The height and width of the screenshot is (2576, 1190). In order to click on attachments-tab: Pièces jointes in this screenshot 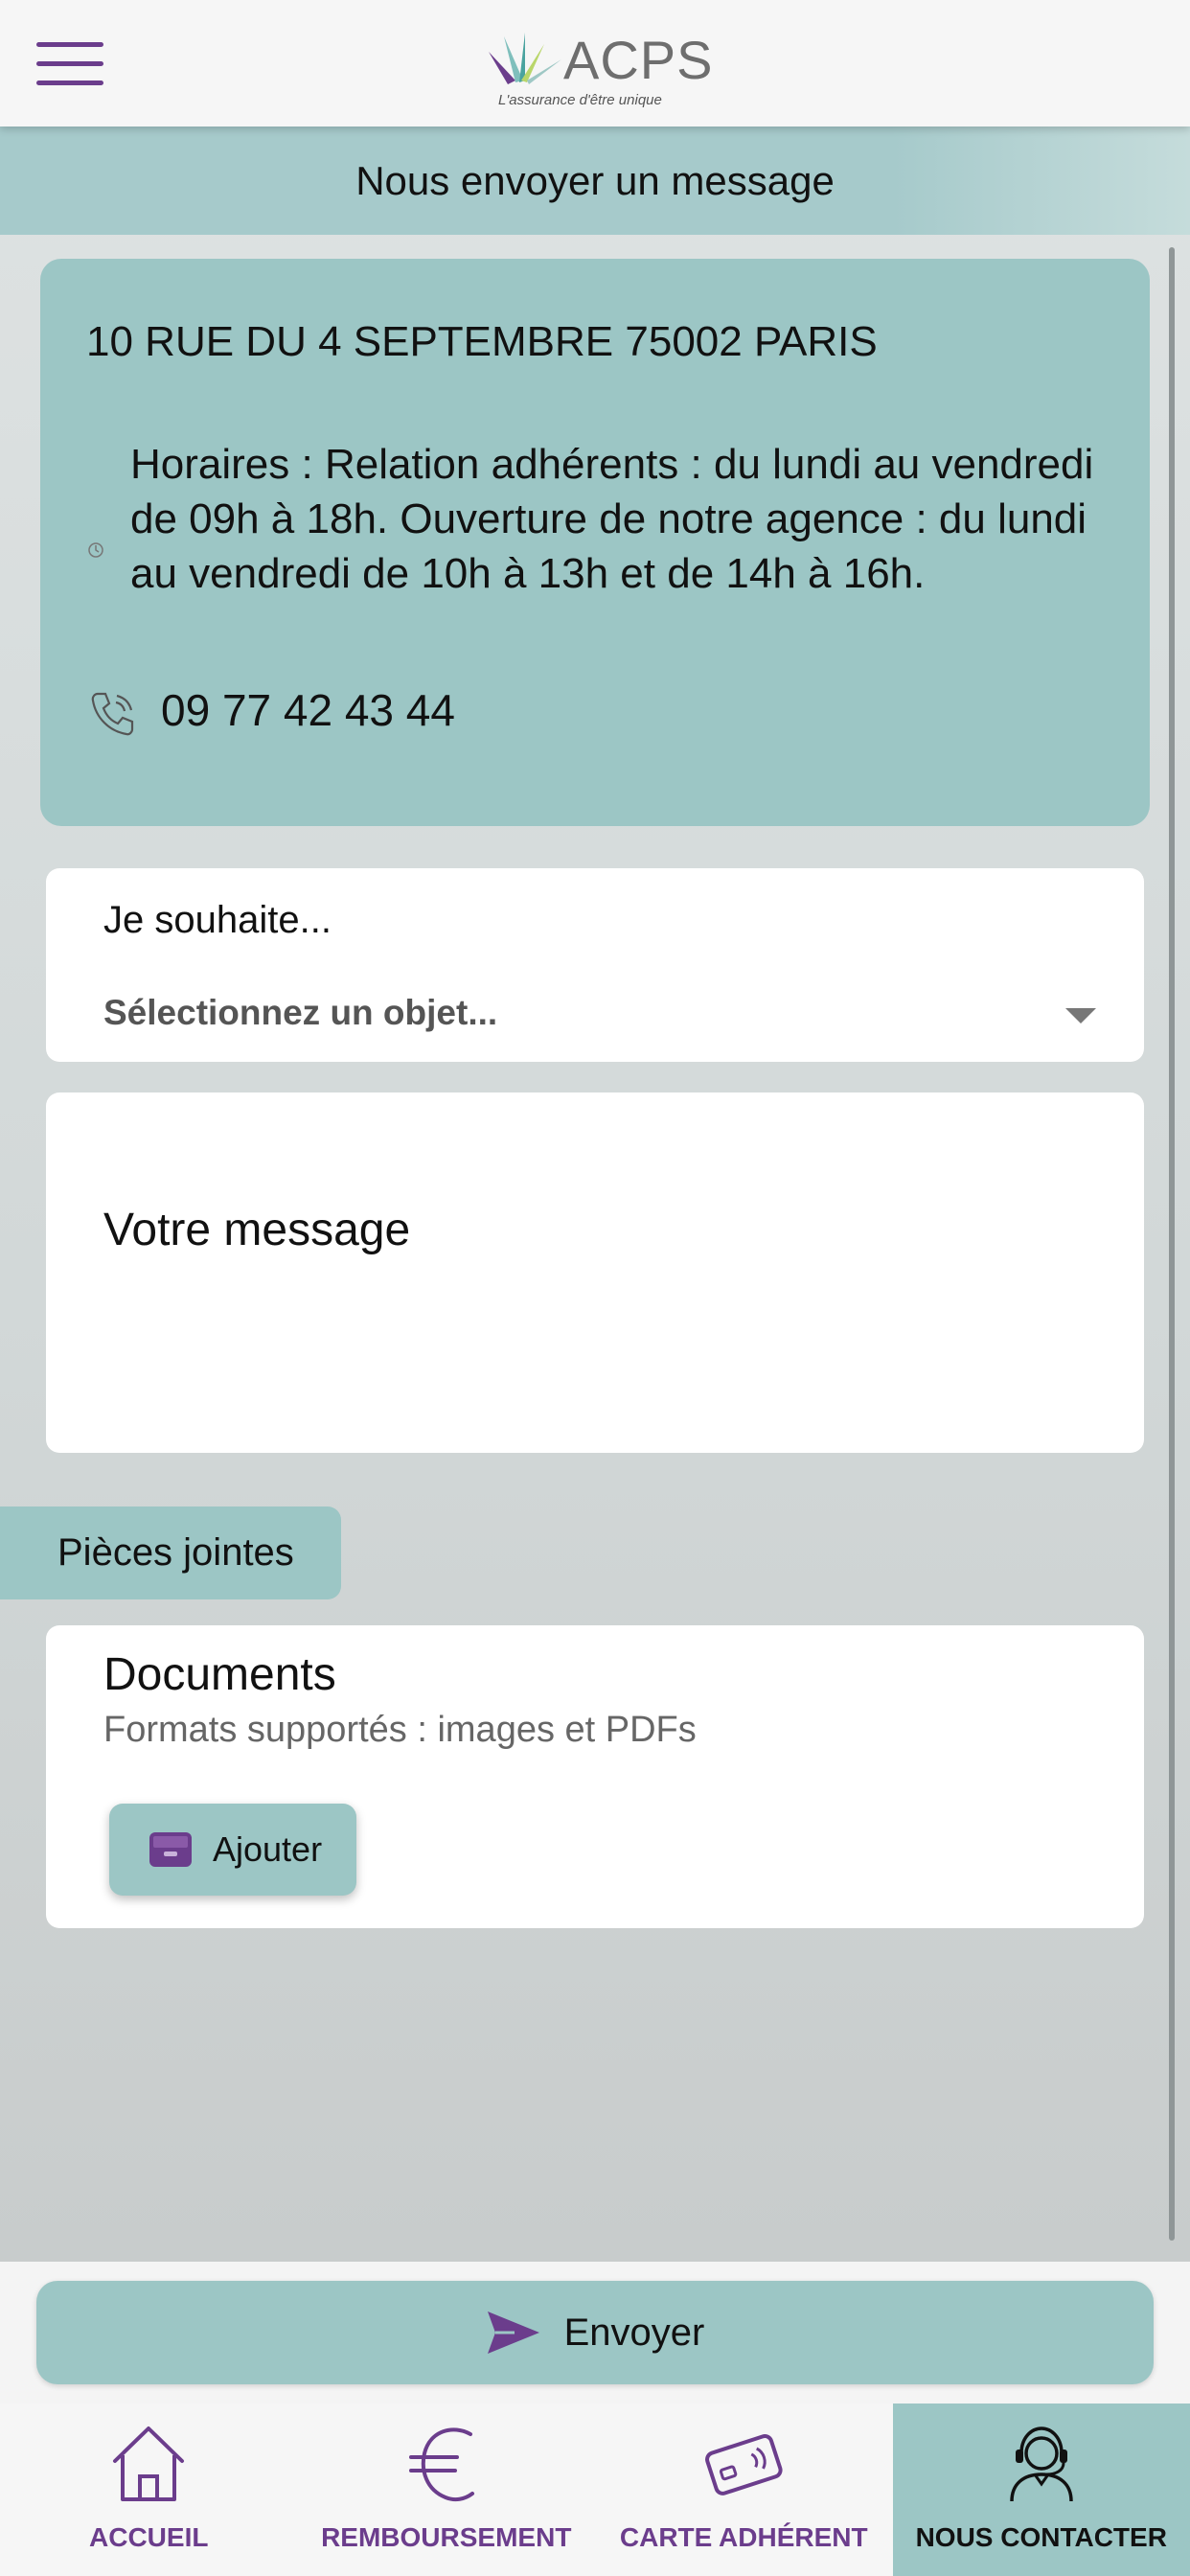, I will do `click(171, 1552)`.